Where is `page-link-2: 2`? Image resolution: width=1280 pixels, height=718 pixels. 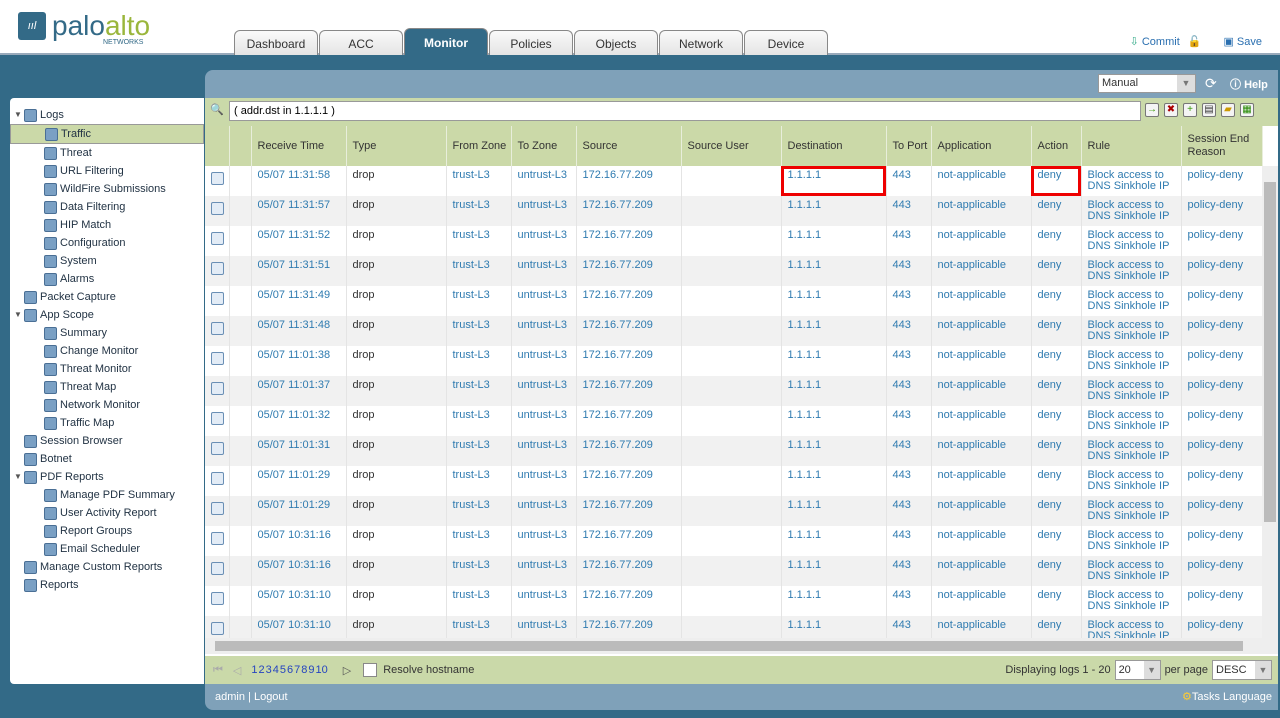
page-link-2: 2 is located at coordinates (262, 670).